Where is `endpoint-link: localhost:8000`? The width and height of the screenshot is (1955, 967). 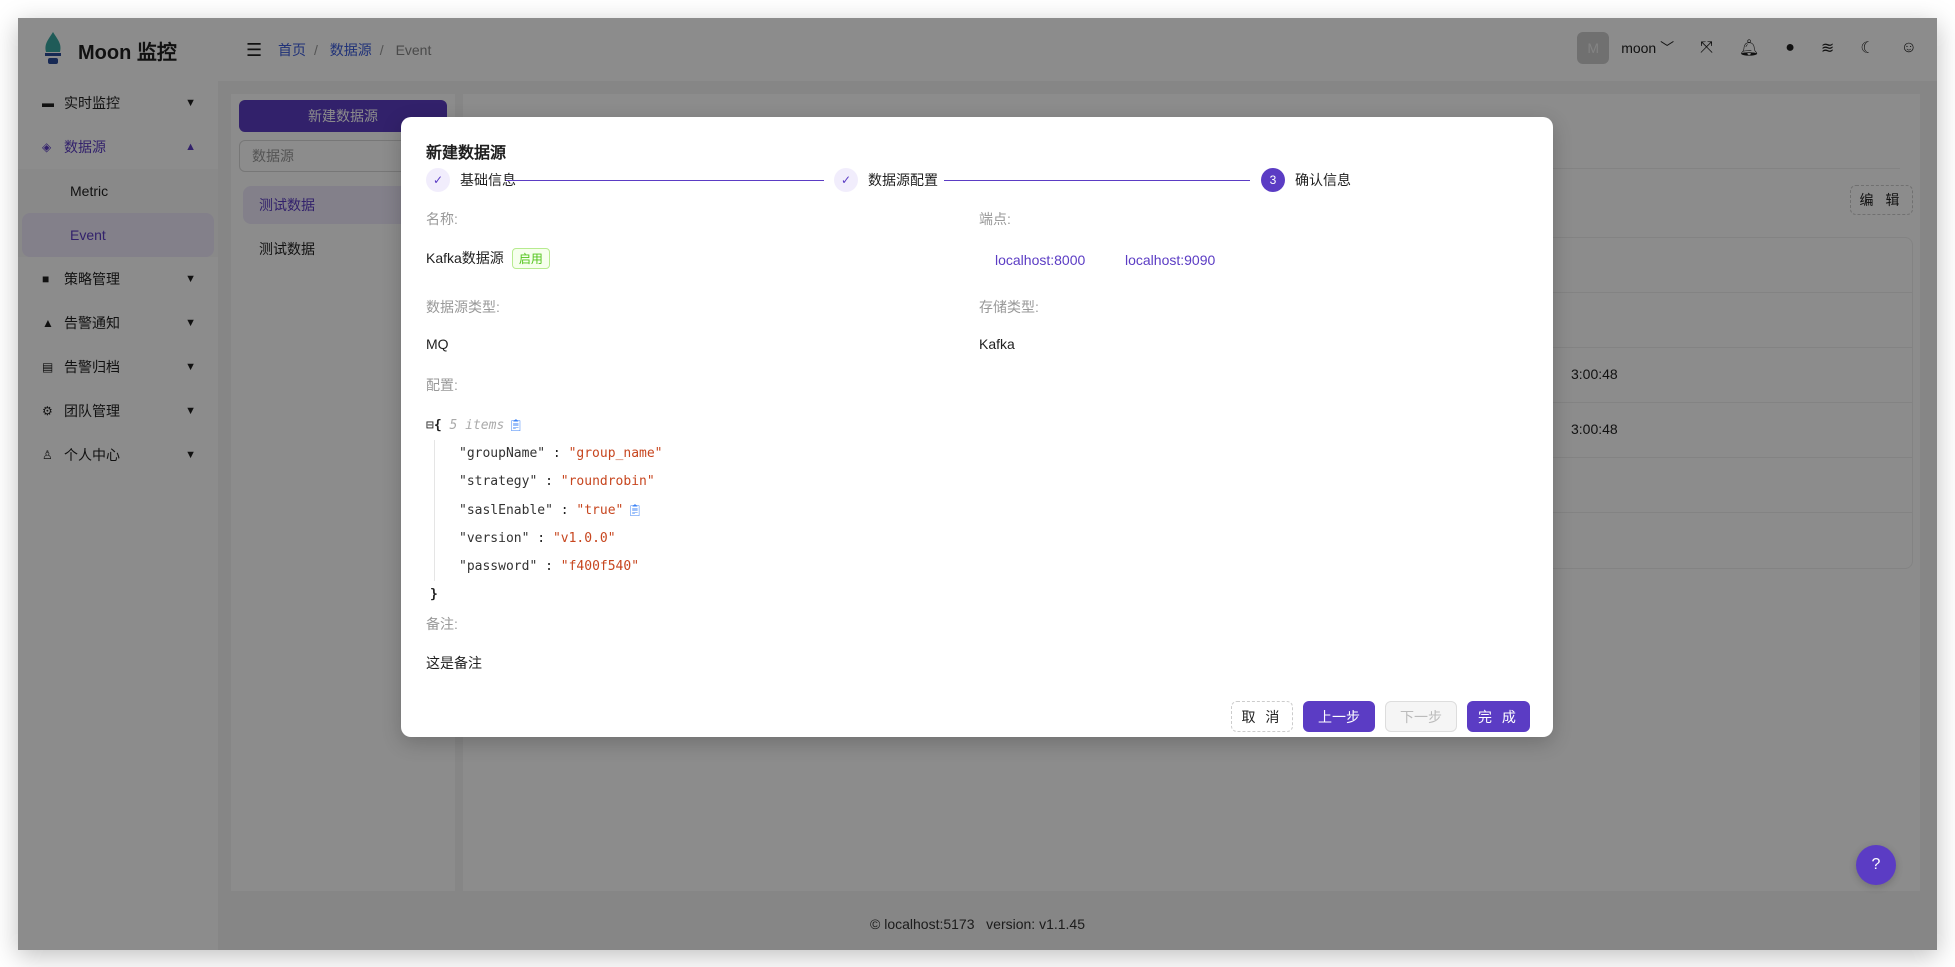 endpoint-link: localhost:8000 is located at coordinates (1040, 260).